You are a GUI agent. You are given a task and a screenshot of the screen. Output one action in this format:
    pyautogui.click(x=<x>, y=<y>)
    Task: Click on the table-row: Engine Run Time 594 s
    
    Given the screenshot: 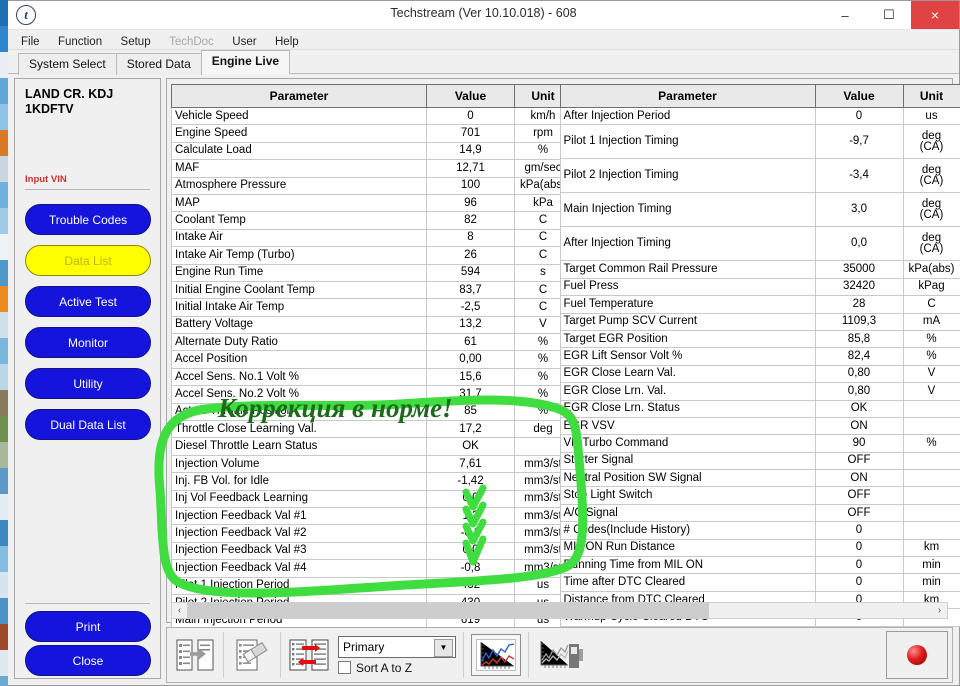 What is the action you would take?
    pyautogui.click(x=371, y=273)
    